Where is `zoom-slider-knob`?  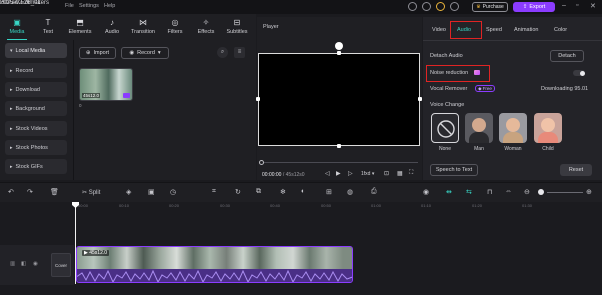
zoom-slider-knob is located at coordinates (541, 192).